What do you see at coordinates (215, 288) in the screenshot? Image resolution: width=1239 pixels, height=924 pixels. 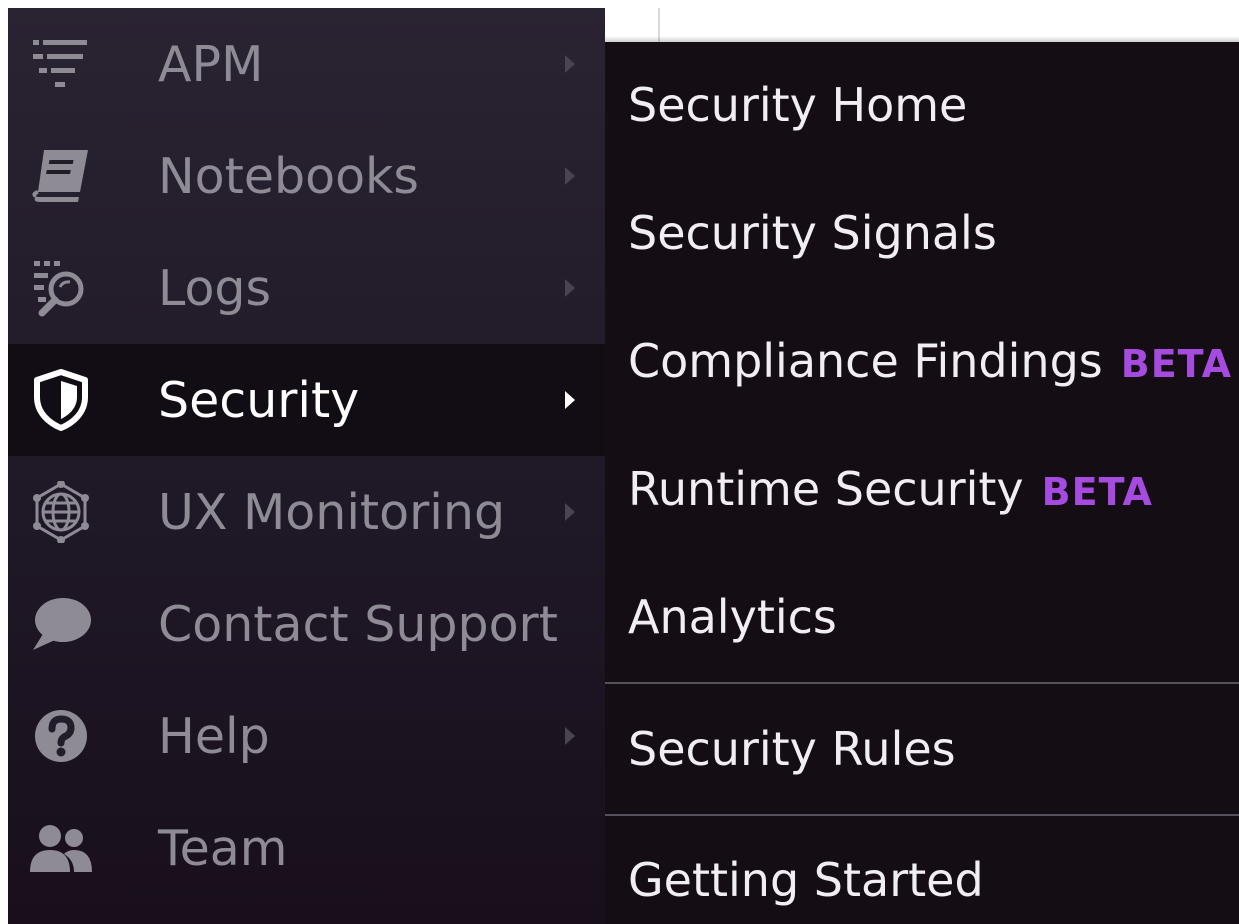 I see `sidebar-item-label: Logs` at bounding box center [215, 288].